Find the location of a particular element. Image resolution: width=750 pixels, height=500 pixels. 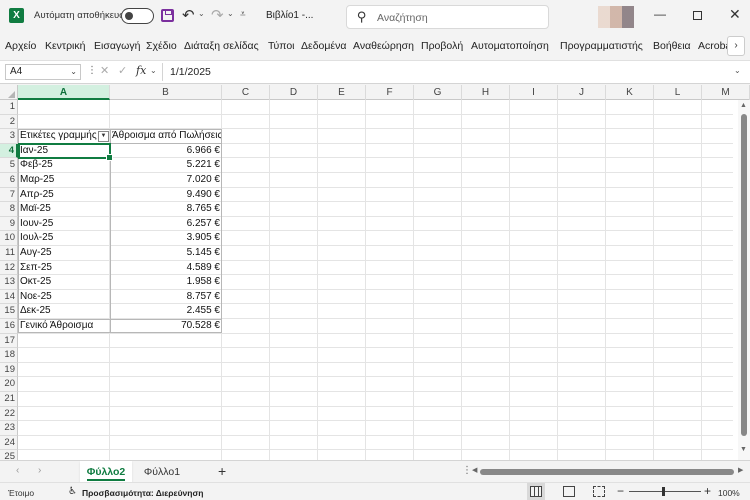

row-header-10: 10 is located at coordinates (9, 238).